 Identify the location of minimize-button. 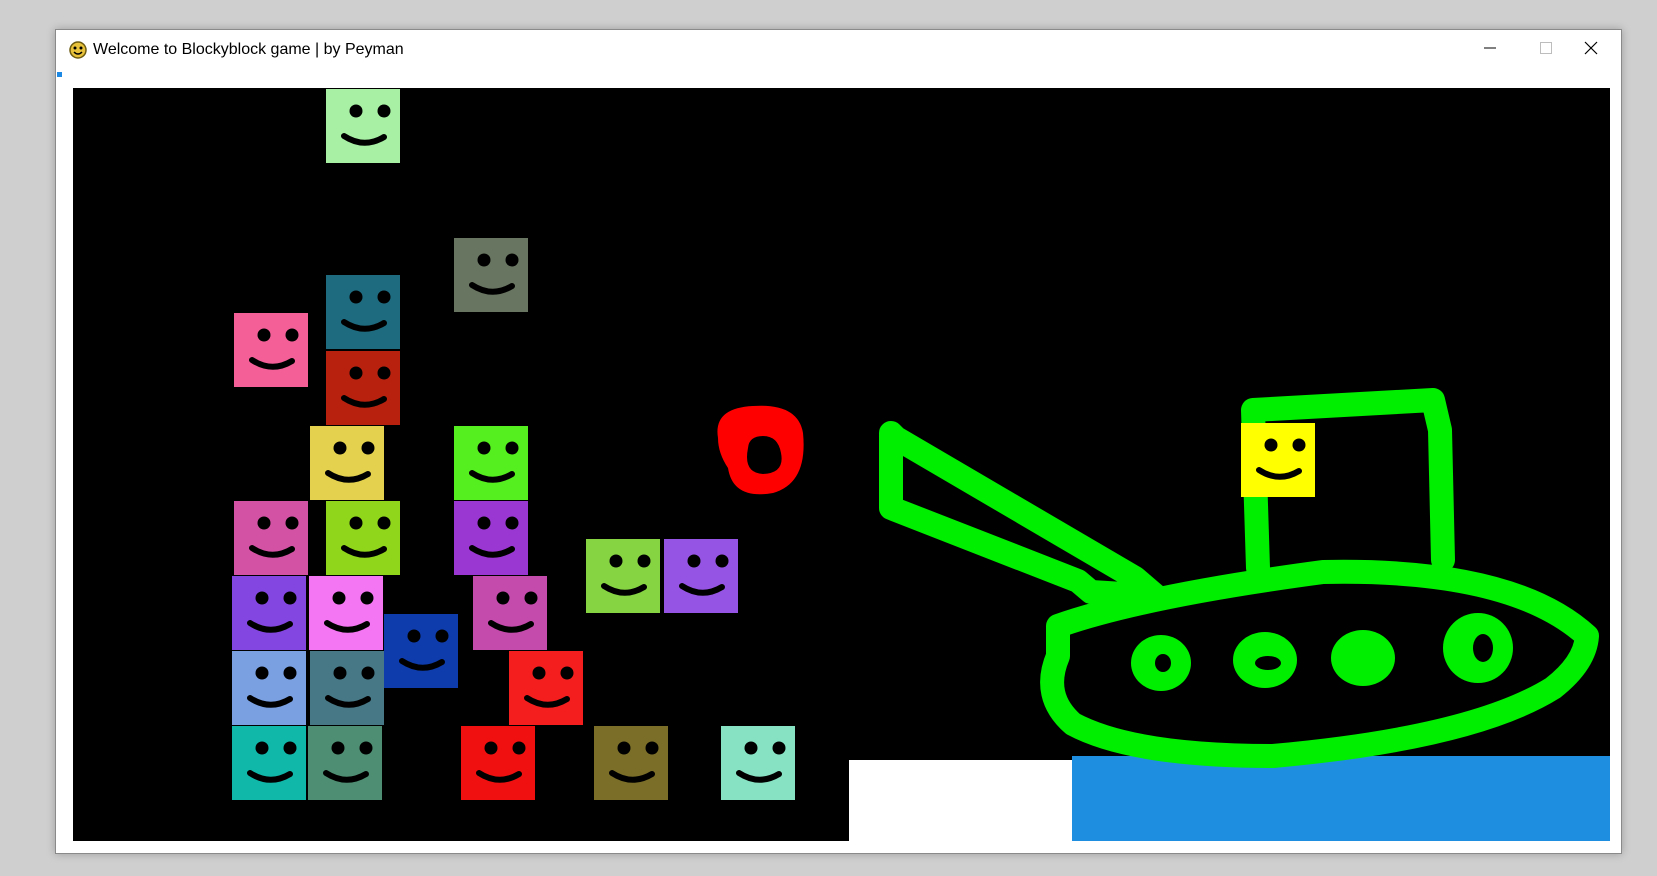
(1490, 50).